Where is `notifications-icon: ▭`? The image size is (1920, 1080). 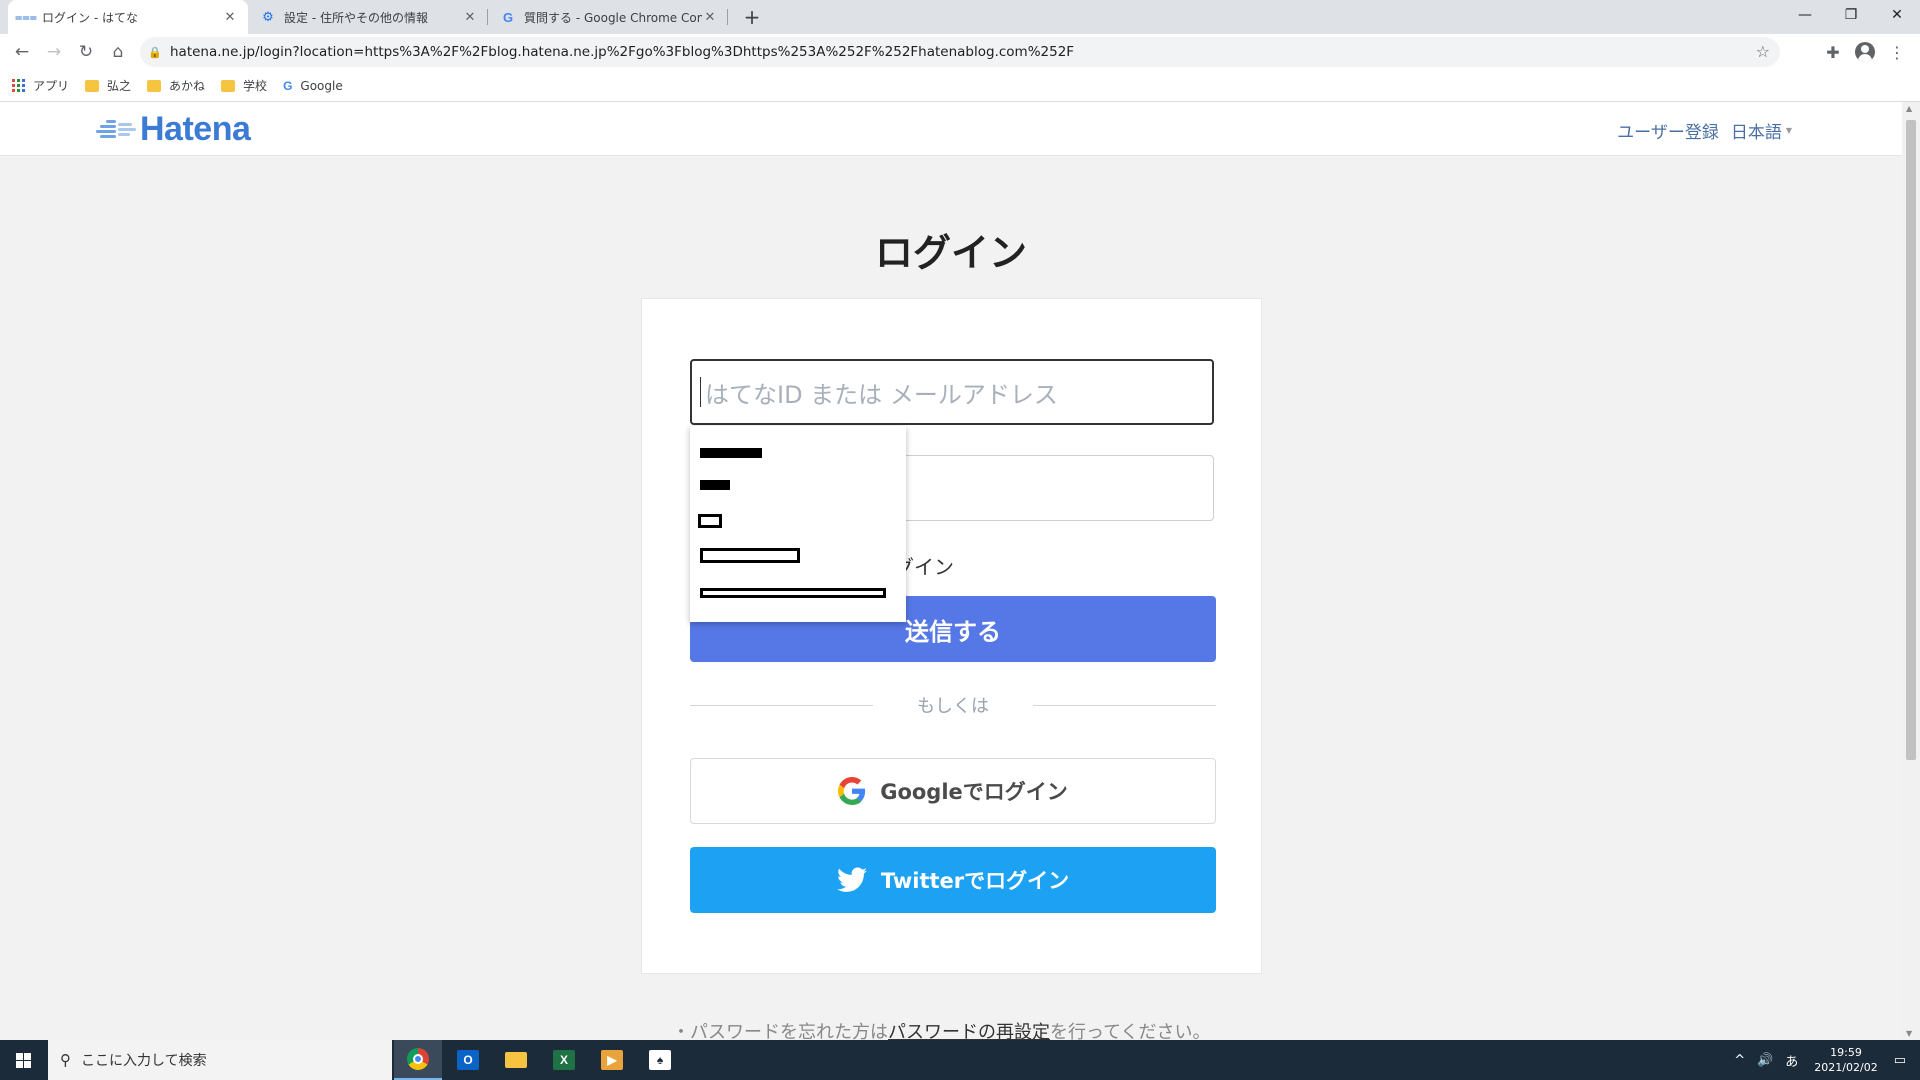 notifications-icon: ▭ is located at coordinates (1900, 1060).